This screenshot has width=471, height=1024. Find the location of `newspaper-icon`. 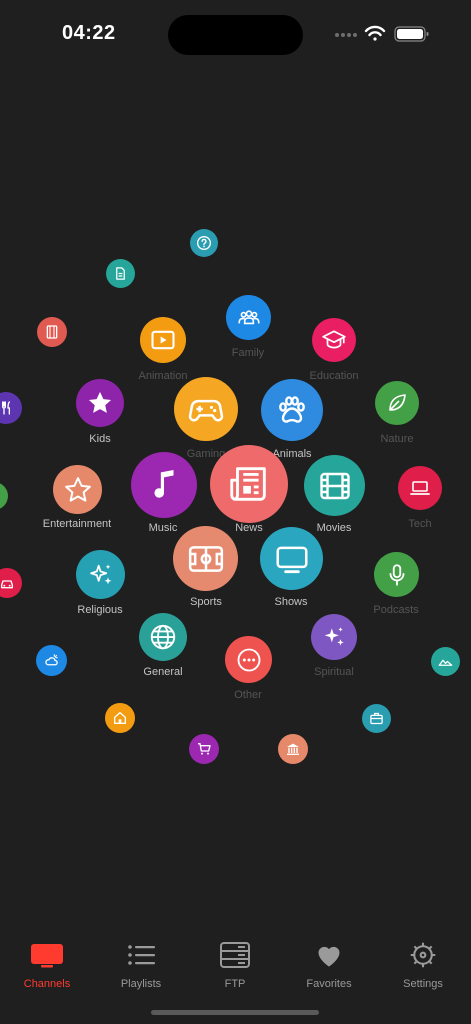

newspaper-icon is located at coordinates (248, 484).